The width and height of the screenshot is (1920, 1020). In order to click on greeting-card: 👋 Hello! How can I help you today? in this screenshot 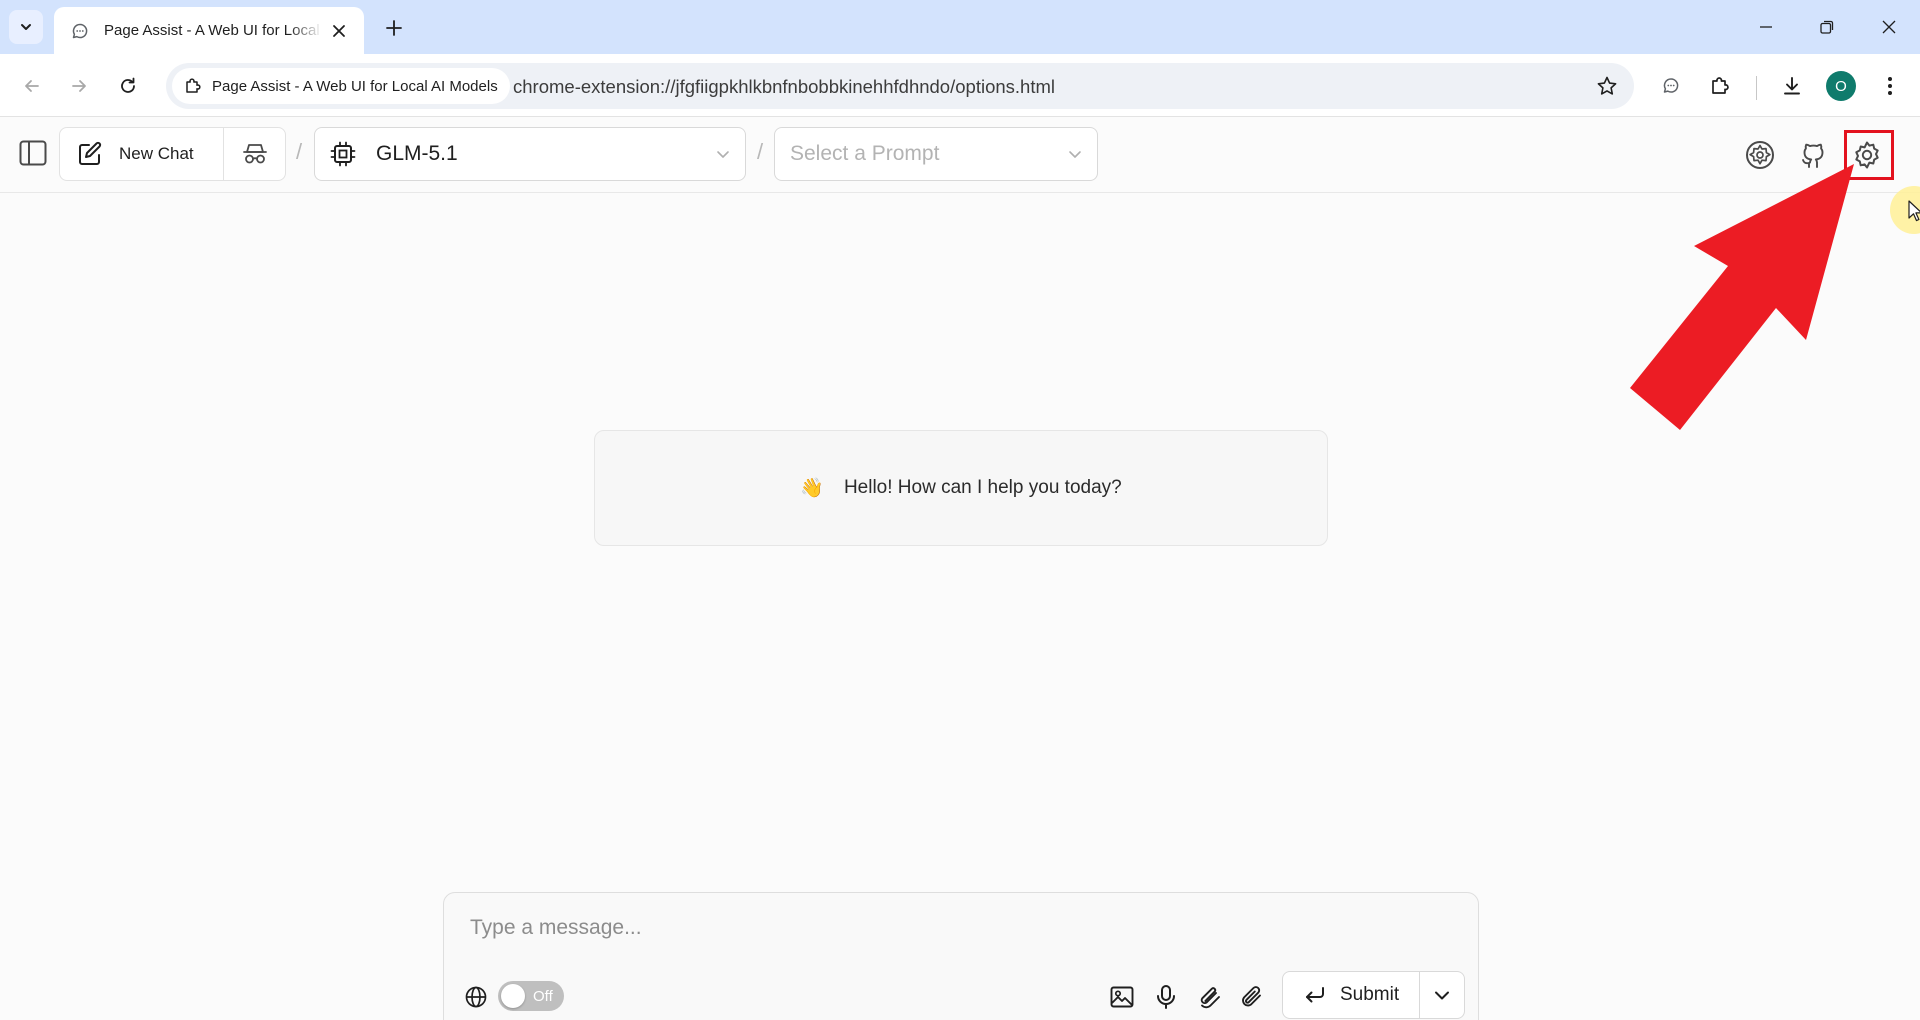, I will do `click(961, 488)`.